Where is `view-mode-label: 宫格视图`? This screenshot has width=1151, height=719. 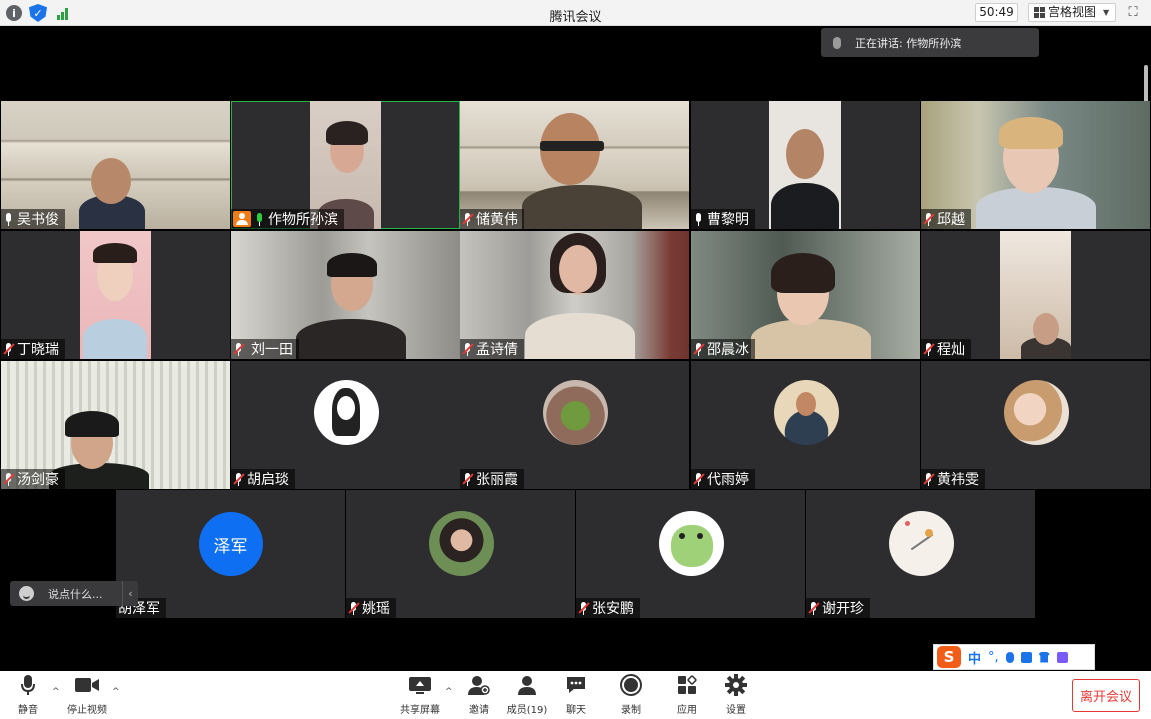 view-mode-label: 宫格视图 is located at coordinates (1072, 12).